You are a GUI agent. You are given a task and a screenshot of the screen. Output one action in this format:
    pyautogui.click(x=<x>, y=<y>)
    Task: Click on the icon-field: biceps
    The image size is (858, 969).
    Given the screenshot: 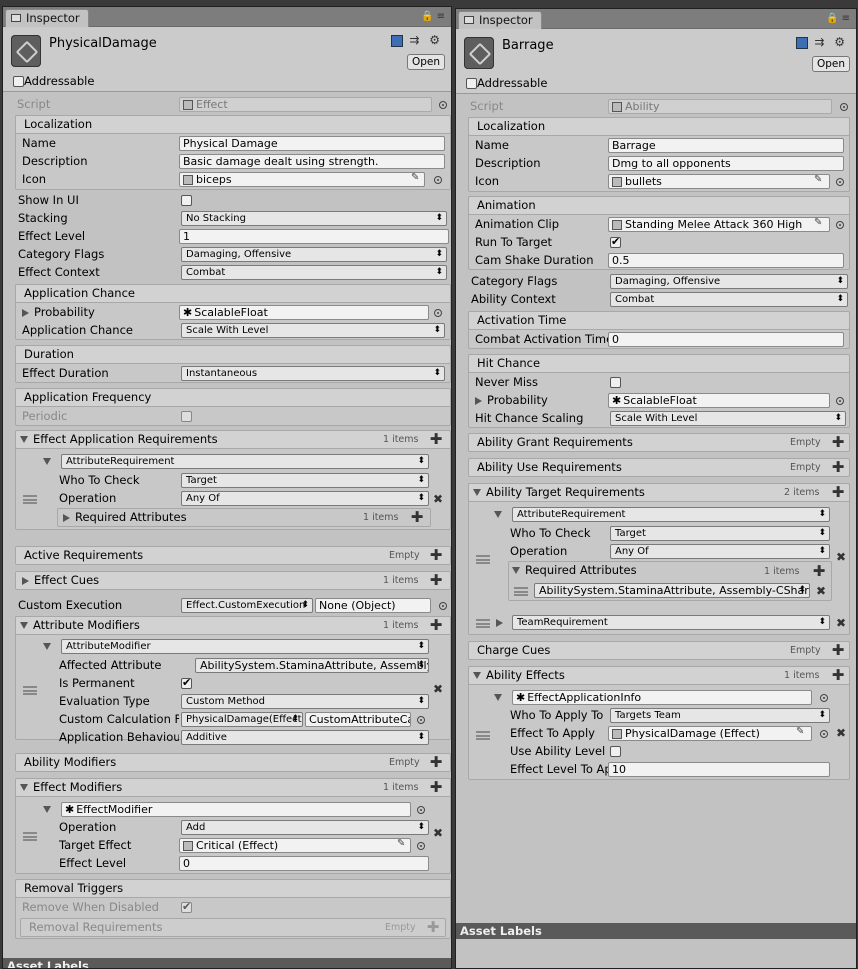 What is the action you would take?
    pyautogui.click(x=302, y=179)
    